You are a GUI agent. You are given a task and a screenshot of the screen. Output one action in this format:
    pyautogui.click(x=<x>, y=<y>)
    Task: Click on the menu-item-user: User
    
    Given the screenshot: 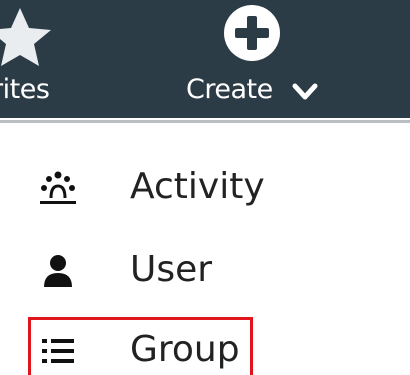 What is the action you would take?
    pyautogui.click(x=200, y=271)
    